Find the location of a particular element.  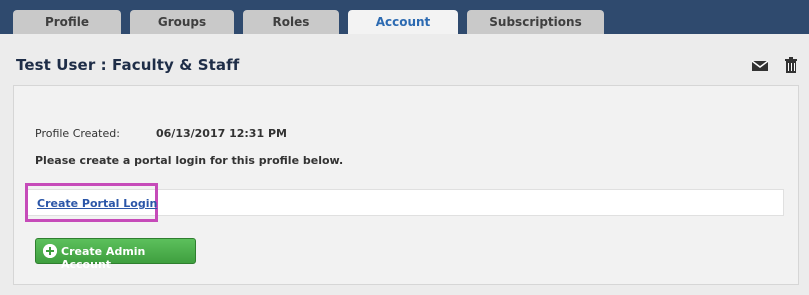

trash-icon is located at coordinates (791, 65).